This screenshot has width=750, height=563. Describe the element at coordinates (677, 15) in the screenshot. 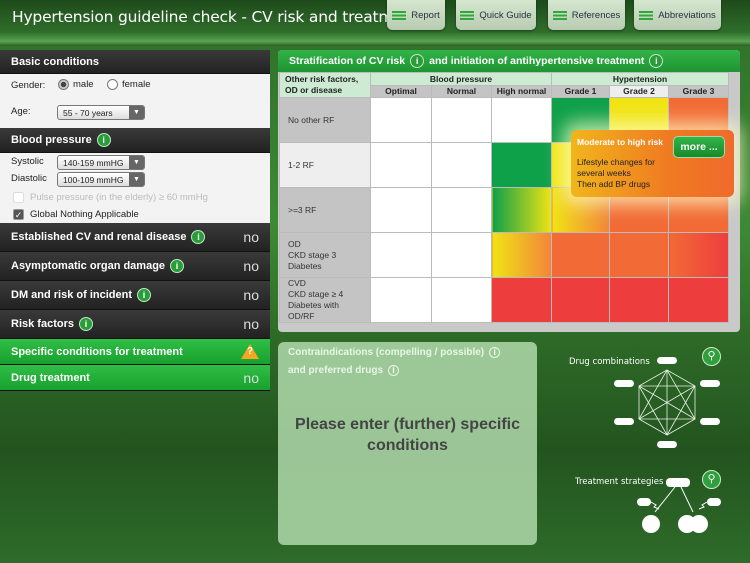

I see `tab-abbreviations: Abbreviations` at that location.